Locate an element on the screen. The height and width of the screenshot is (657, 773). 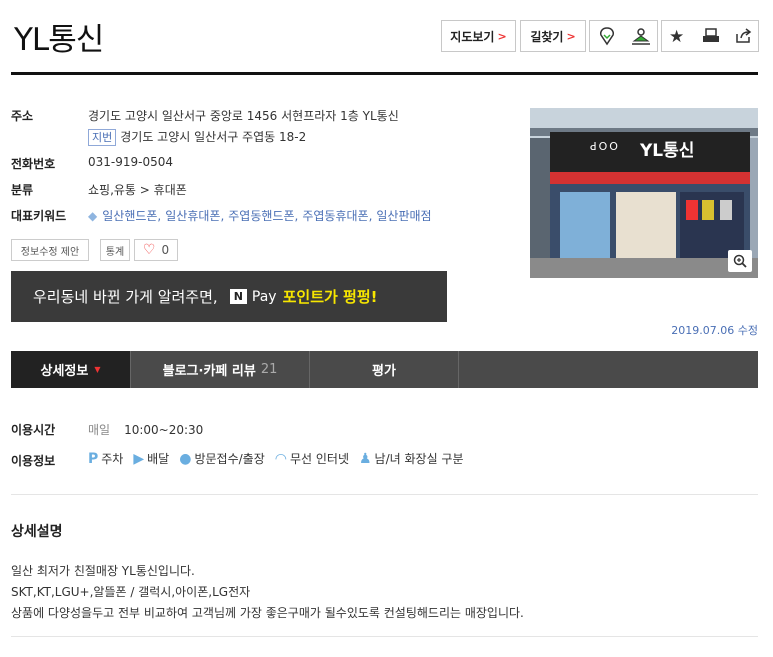
tab-rating: 평가 is located at coordinates (384, 369).